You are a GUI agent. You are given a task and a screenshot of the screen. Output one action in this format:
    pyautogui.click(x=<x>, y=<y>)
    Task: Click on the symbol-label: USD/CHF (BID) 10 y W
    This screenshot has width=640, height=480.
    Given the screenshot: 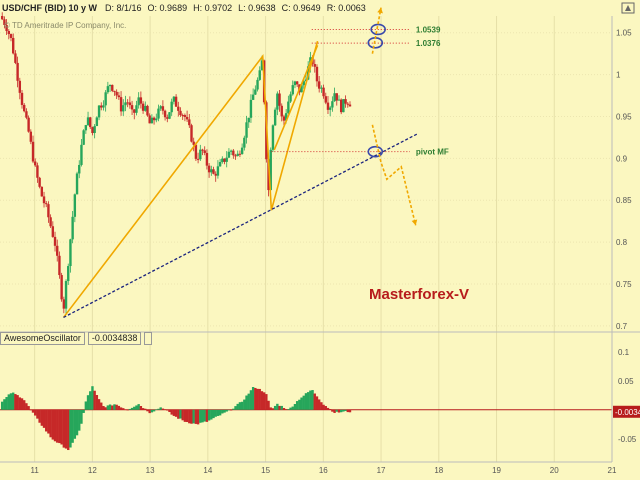 What is the action you would take?
    pyautogui.click(x=49, y=8)
    